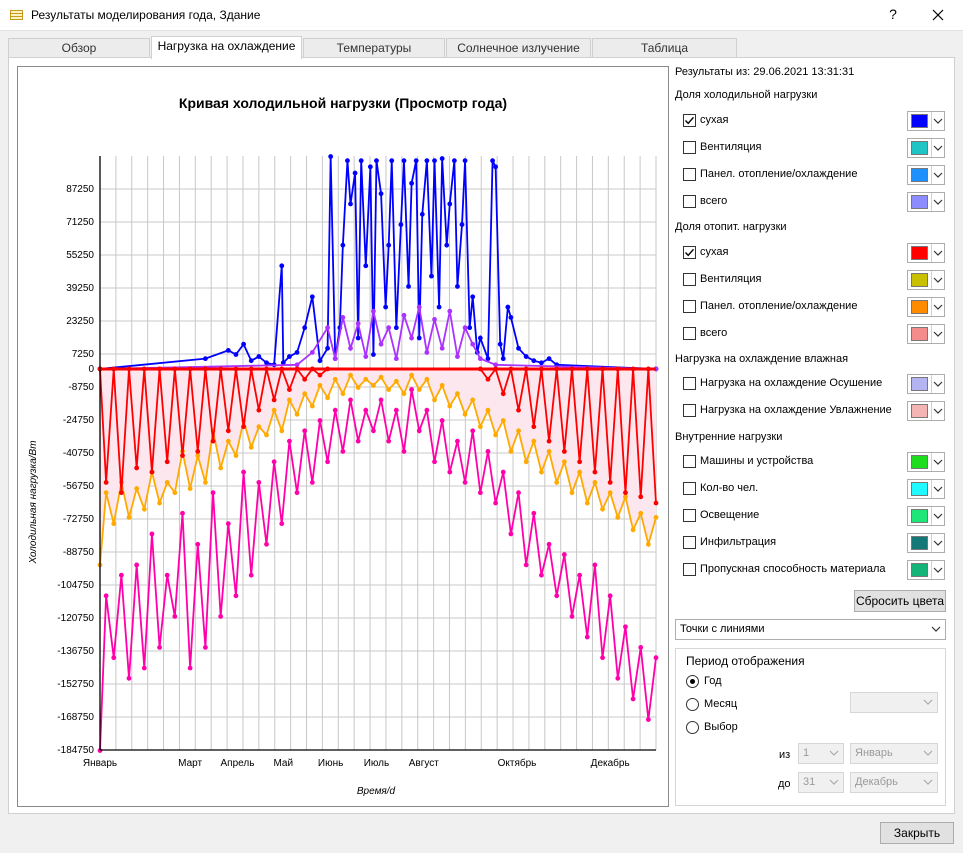 The image size is (963, 853). I want to click on heating-share-row: Панел. отопление/охлаждение, so click(814, 307).